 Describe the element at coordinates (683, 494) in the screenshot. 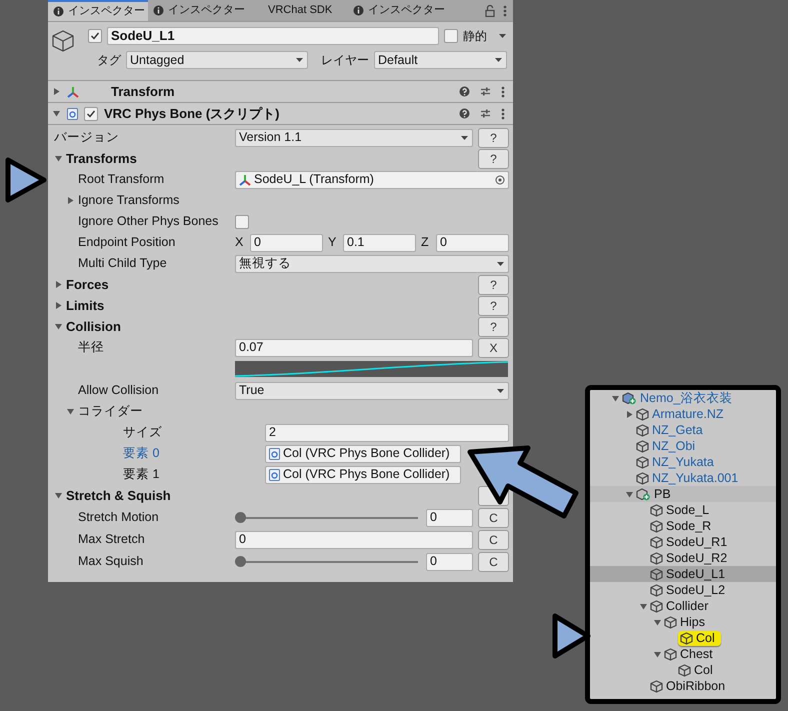

I see `hierarchy-item: PB` at that location.